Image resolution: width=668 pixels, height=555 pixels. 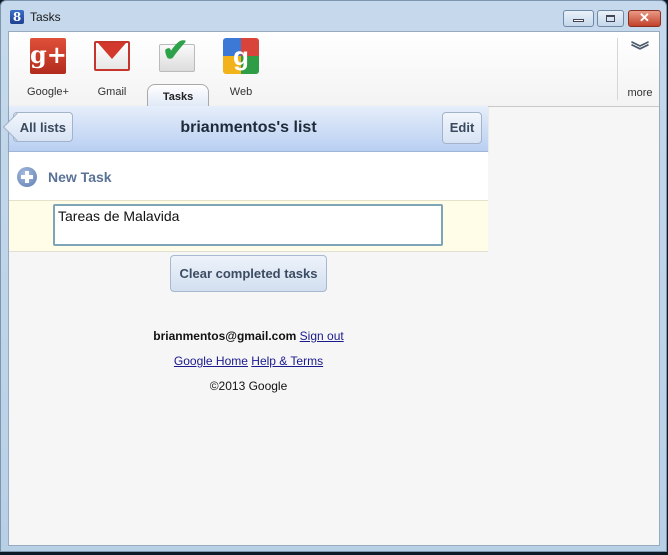 I want to click on list-header: All lists brianmentos's list Edit, so click(x=248, y=129).